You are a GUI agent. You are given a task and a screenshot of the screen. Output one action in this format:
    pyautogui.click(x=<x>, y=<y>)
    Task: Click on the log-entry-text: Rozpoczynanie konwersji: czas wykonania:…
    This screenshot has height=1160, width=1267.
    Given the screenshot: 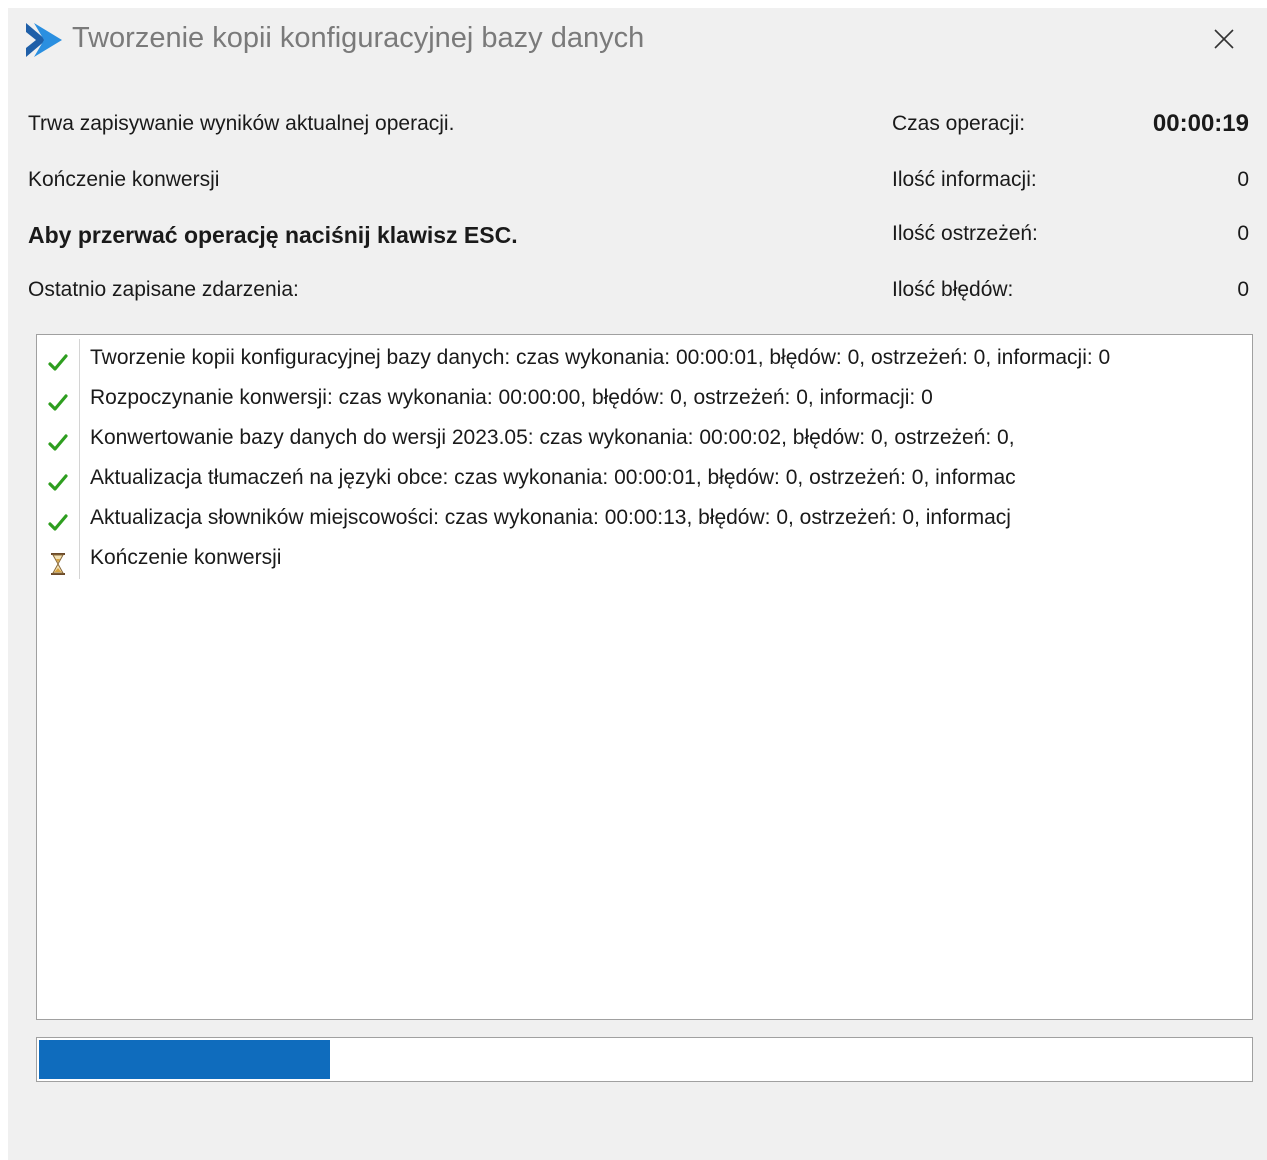 What is the action you would take?
    pyautogui.click(x=511, y=397)
    